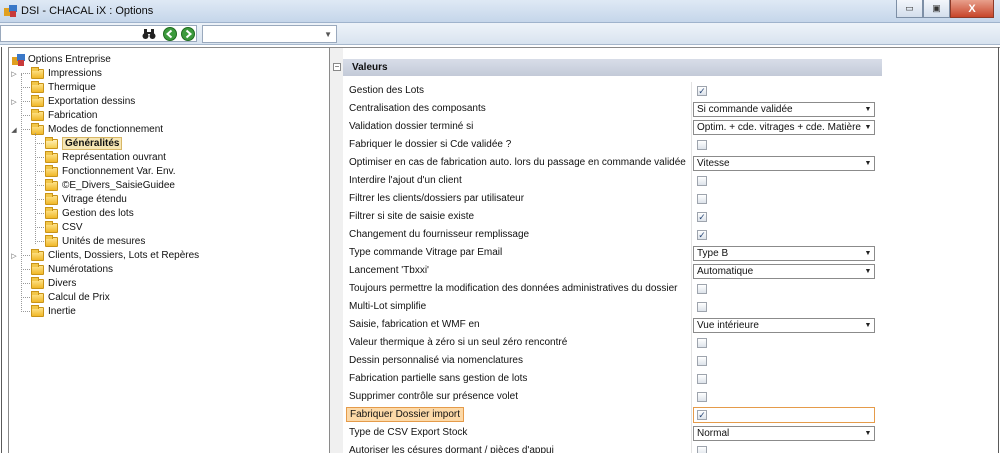 The image size is (1000, 453). What do you see at coordinates (411, 126) in the screenshot?
I see `property-label: Validation dossier terminé si` at bounding box center [411, 126].